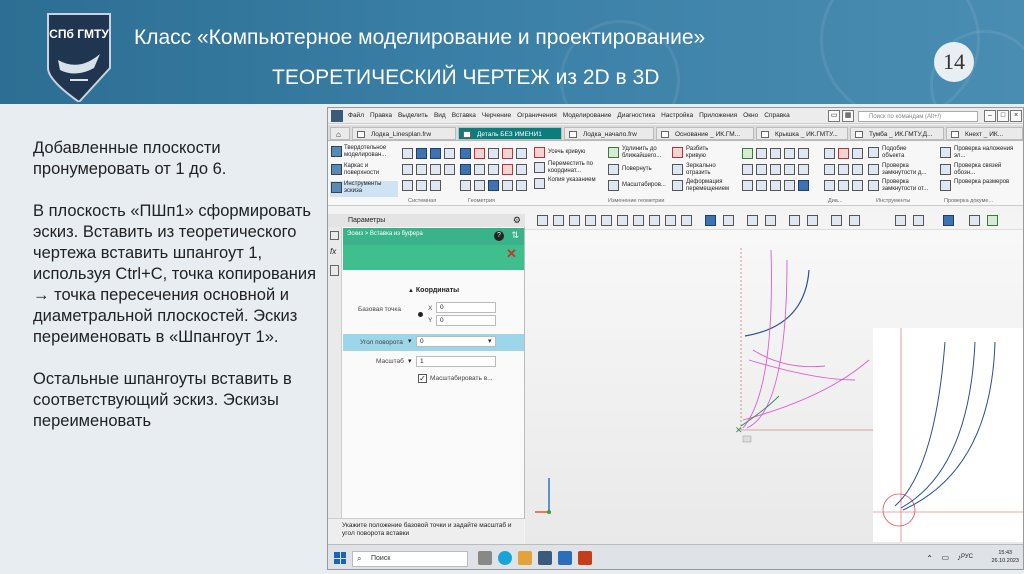 The image size is (1024, 574). What do you see at coordinates (945, 557) in the screenshot?
I see `network-icon: ▭` at bounding box center [945, 557].